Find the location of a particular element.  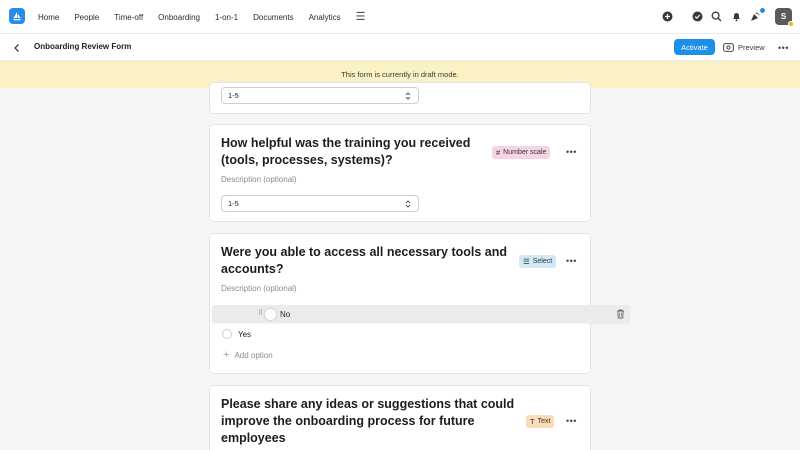

trash-icon is located at coordinates (620, 314).